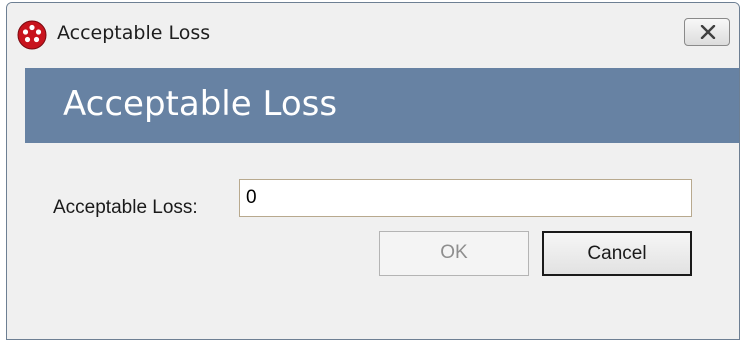 The image size is (744, 344). Describe the element at coordinates (454, 253) in the screenshot. I see `ok-button: OK` at that location.